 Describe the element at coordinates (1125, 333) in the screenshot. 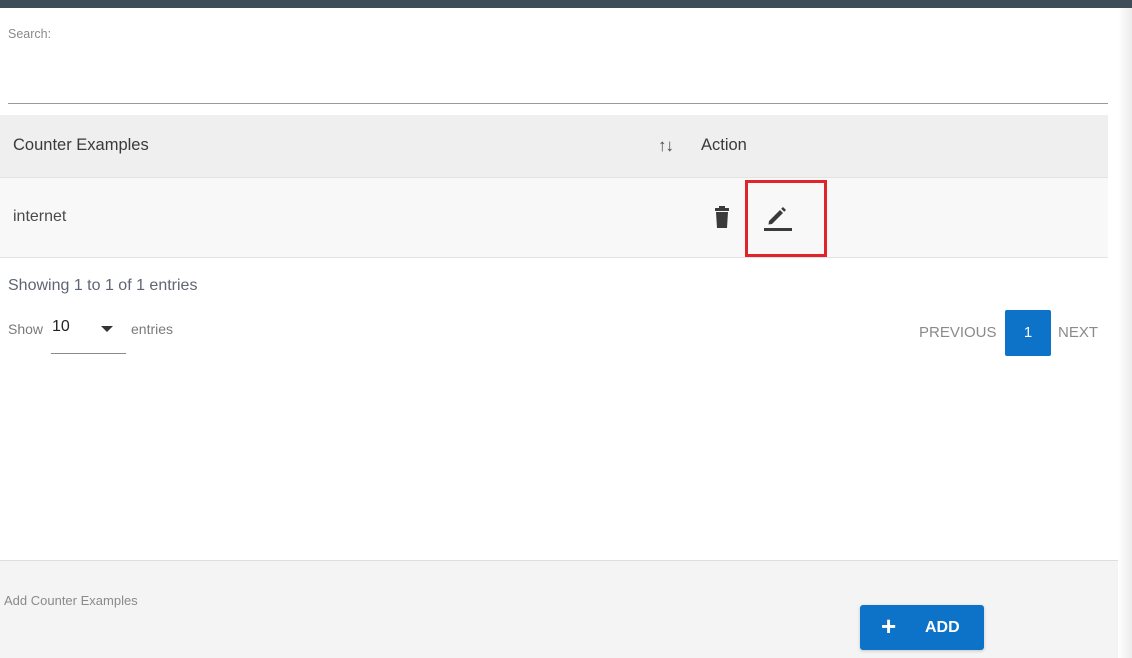

I see `scrollbar-shadow` at that location.